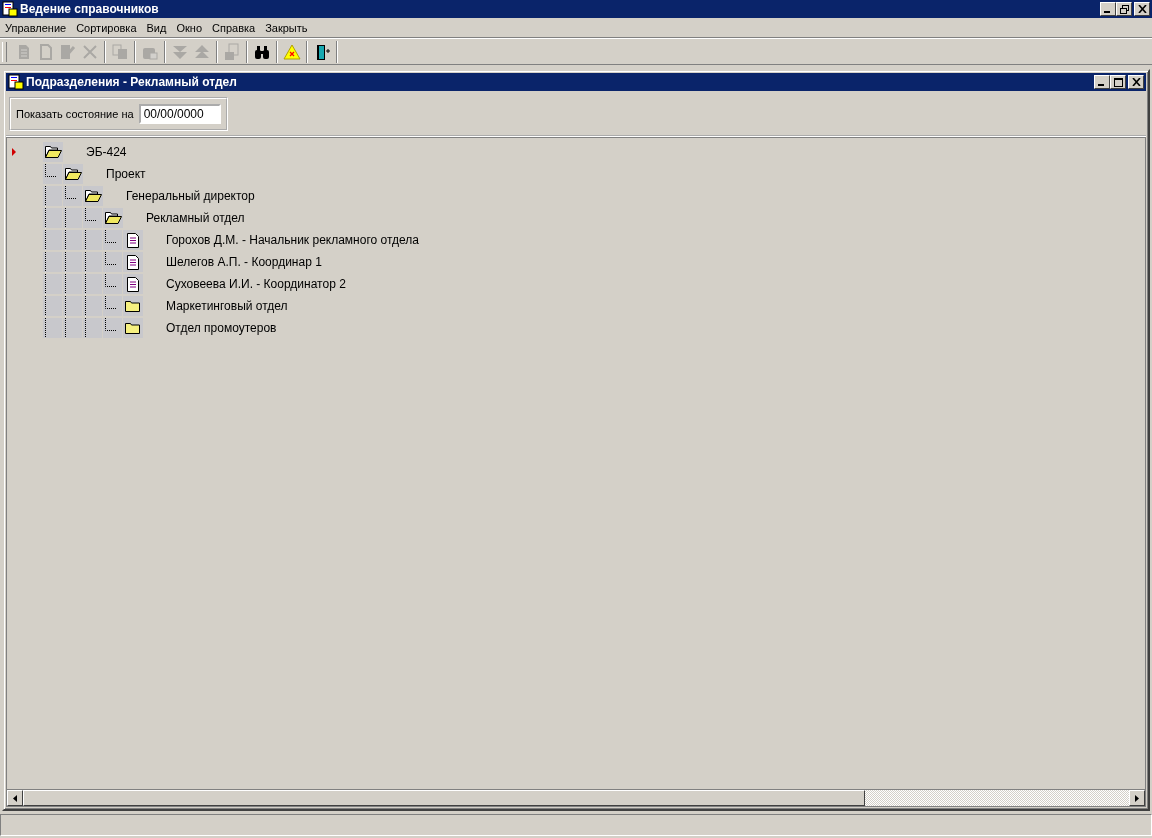 The width and height of the screenshot is (1152, 838). What do you see at coordinates (126, 174) in the screenshot?
I see `tree-item: Проект` at bounding box center [126, 174].